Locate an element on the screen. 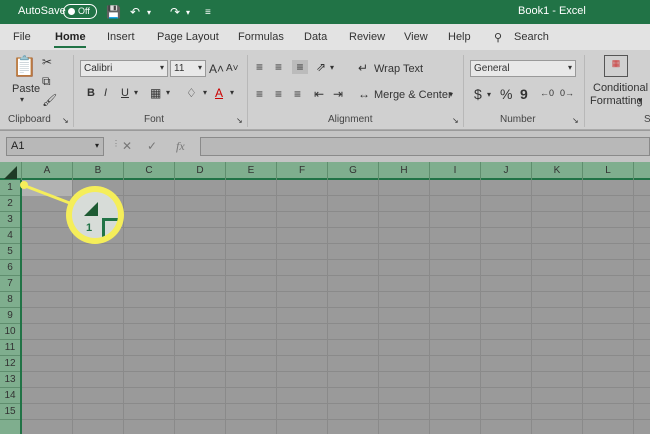 This screenshot has width=650, height=434. row-header: 13 is located at coordinates (10, 380).